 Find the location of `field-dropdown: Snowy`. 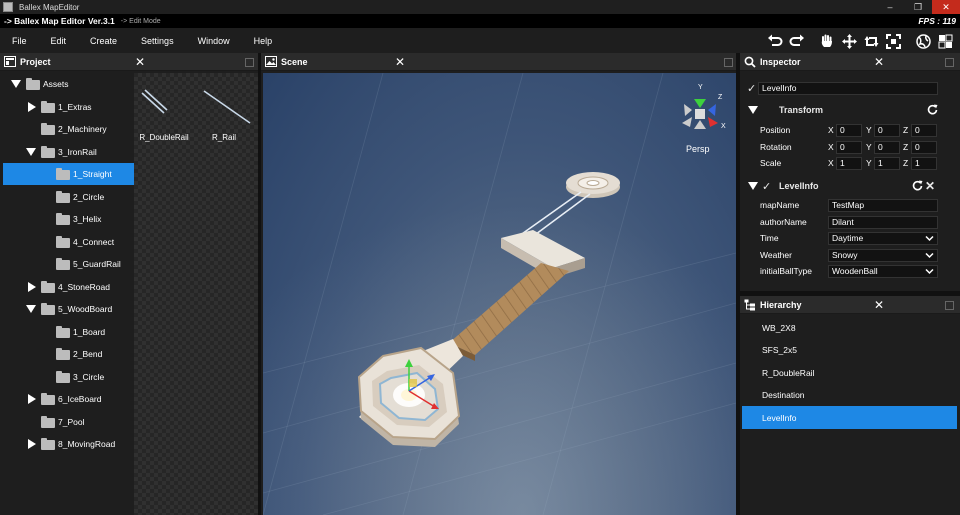

field-dropdown: Snowy is located at coordinates (883, 255).